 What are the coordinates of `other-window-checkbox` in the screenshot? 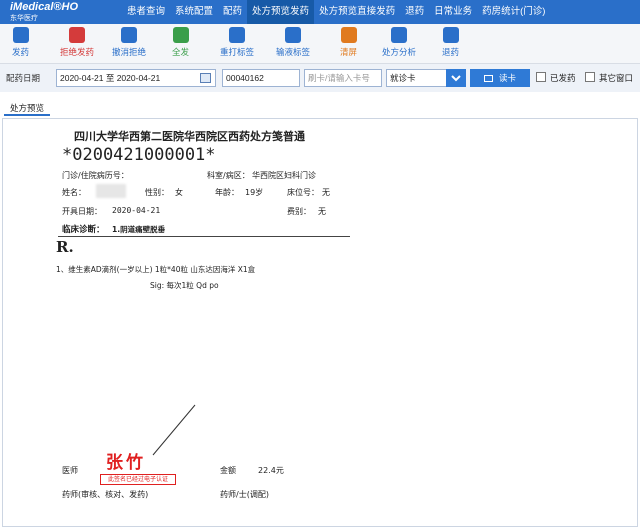 It's located at (590, 77).